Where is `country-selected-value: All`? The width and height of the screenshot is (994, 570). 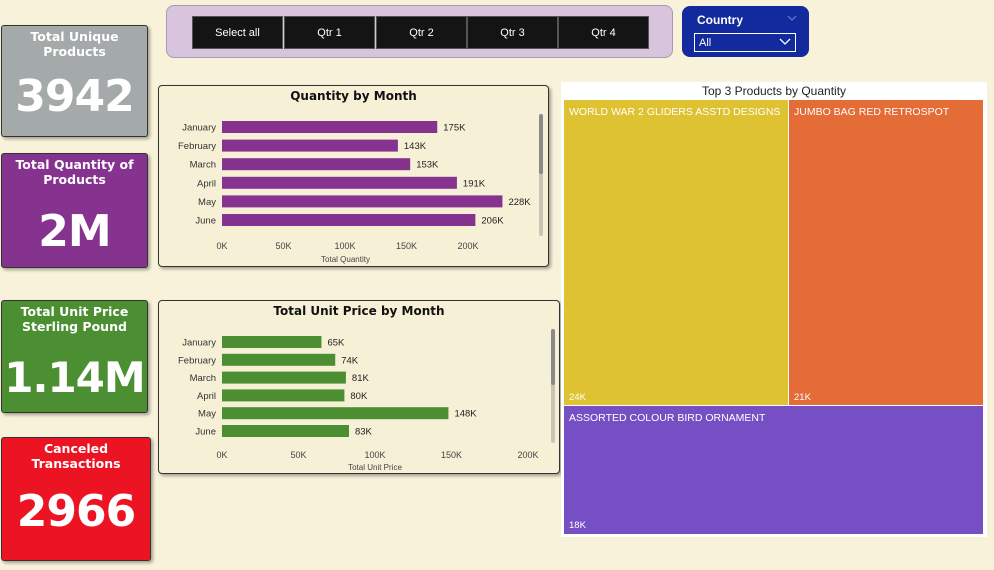 country-selected-value: All is located at coordinates (705, 42).